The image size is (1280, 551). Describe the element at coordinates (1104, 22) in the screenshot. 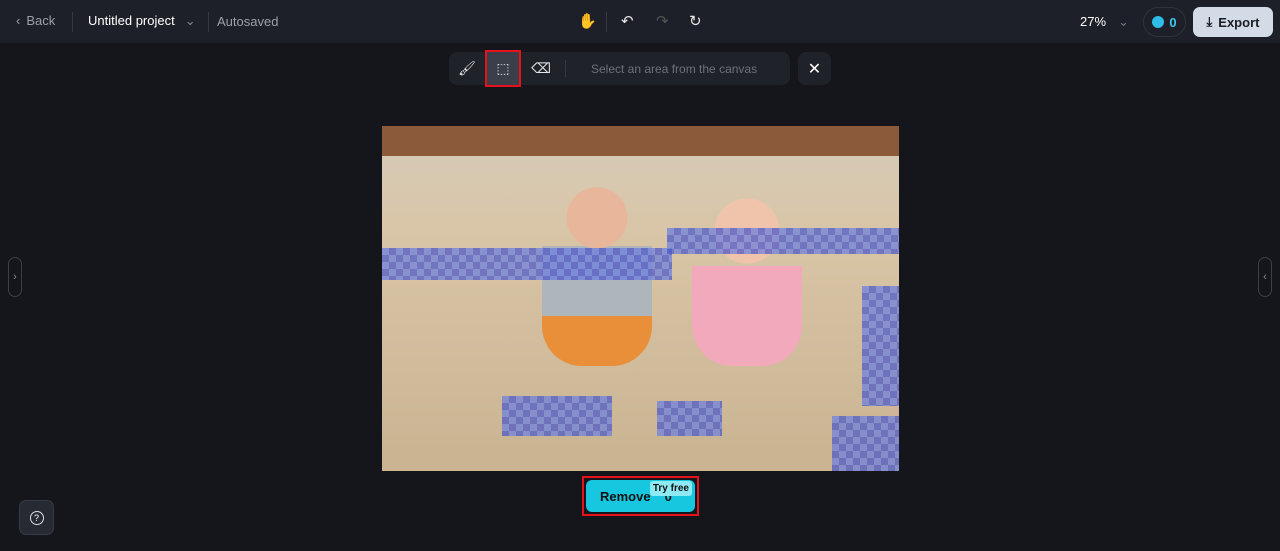

I see `zoom-dropdown: 27% ⌄` at that location.